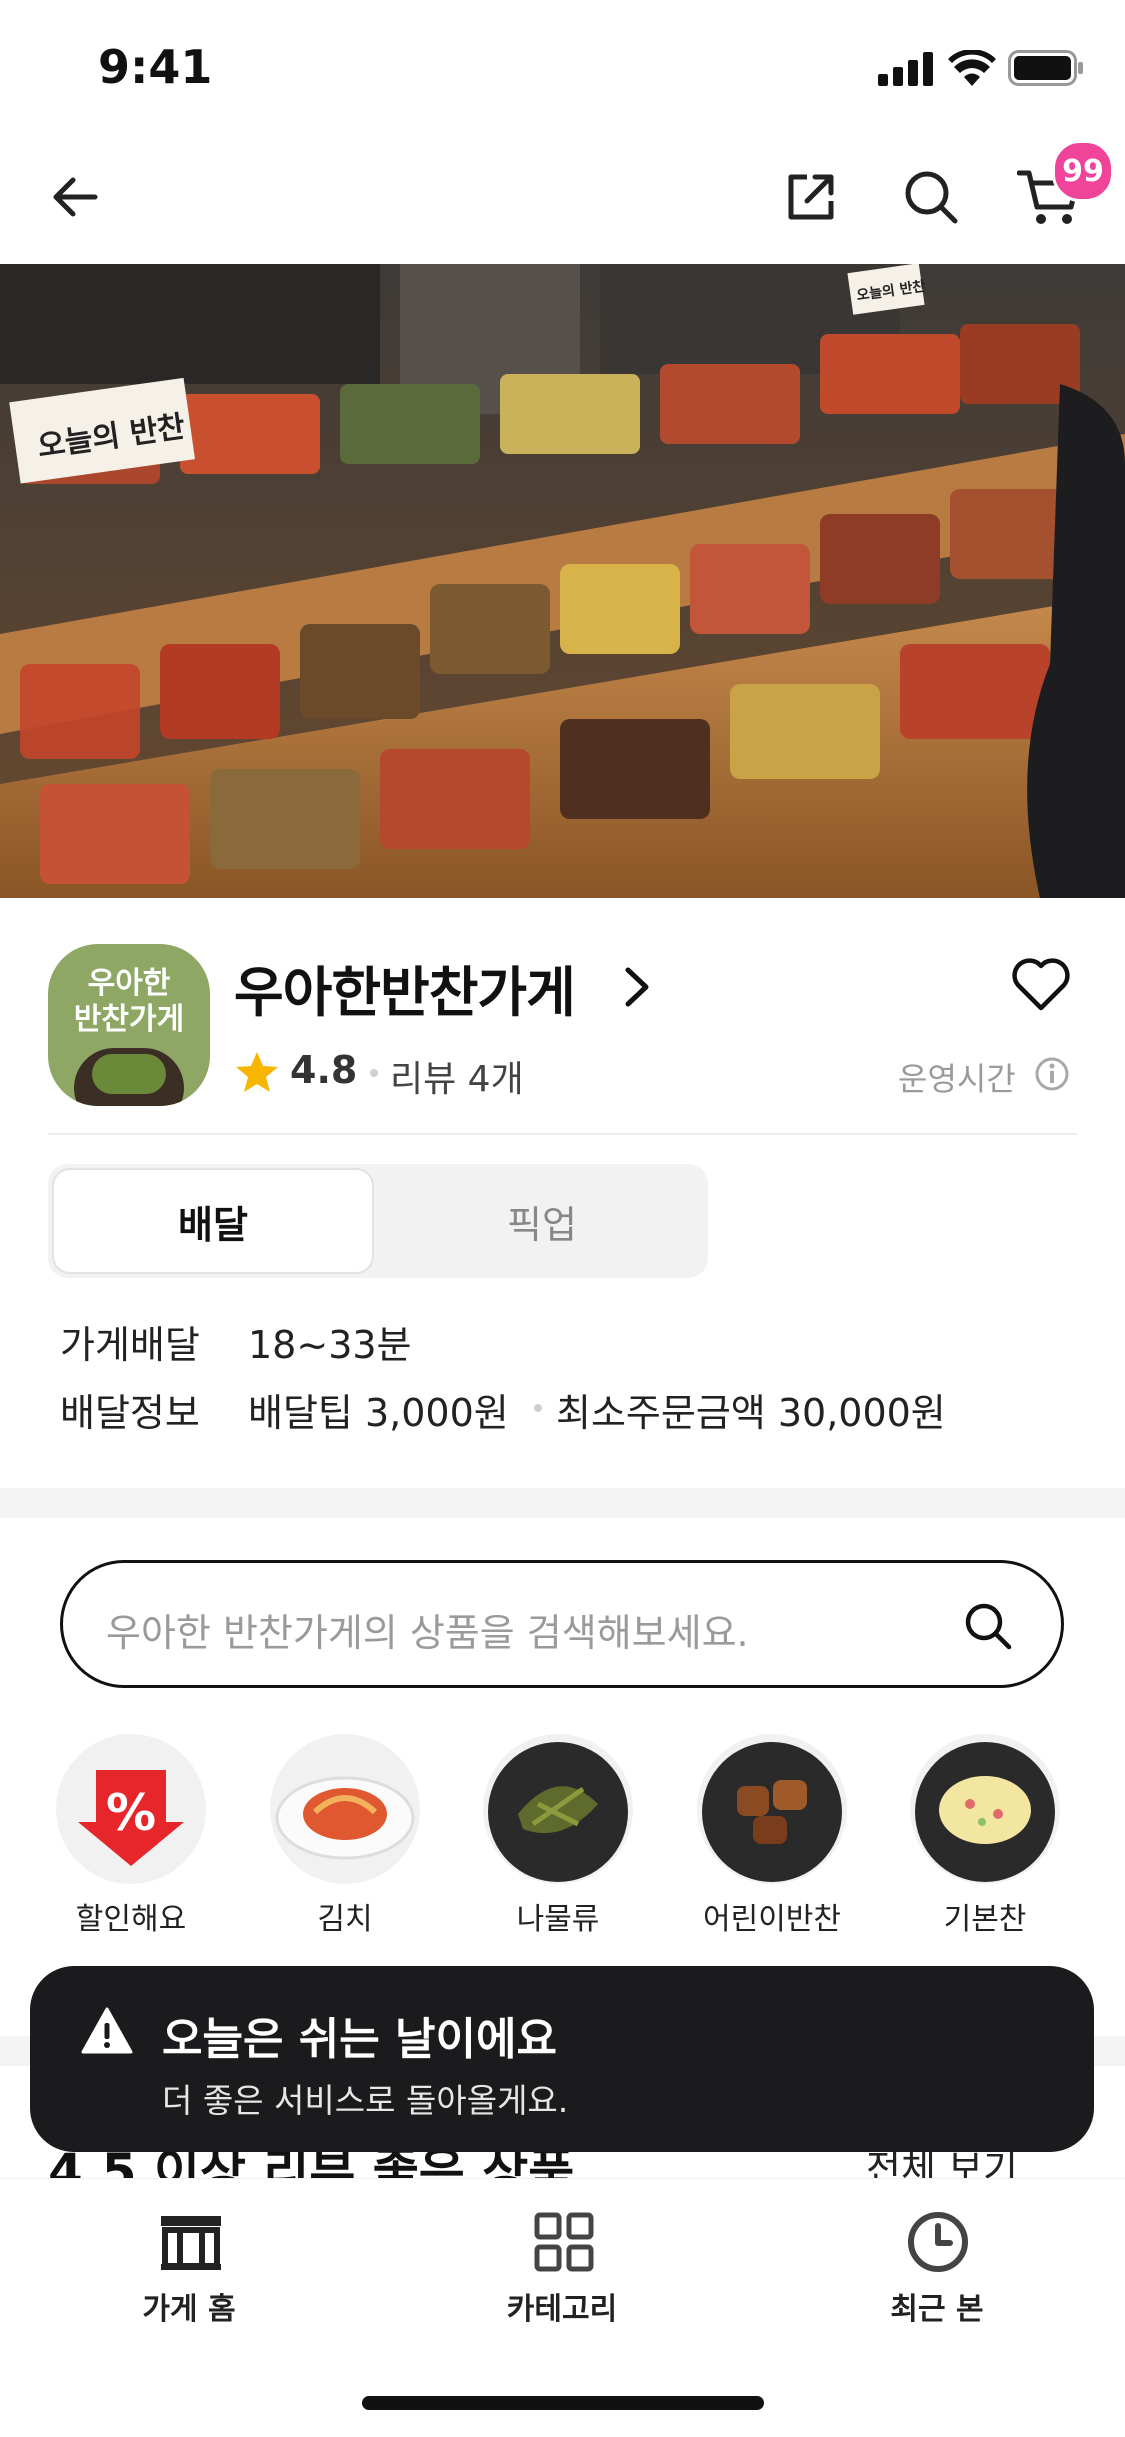 This screenshot has height=2437, width=1125. What do you see at coordinates (330, 1345) in the screenshot?
I see `delivery-time-value: 18~33분` at bounding box center [330, 1345].